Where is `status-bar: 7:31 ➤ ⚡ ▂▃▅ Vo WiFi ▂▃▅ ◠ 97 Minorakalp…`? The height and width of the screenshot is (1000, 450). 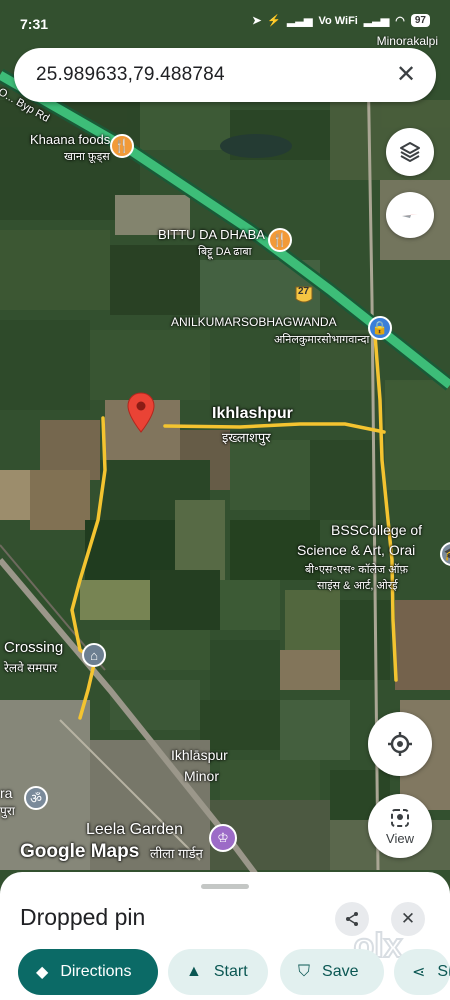
status-bar: 7:31 ➤ ⚡ ▂▃▅ Vo WiFi ▂▃▅ ◠ 97 Minorakalp… is located at coordinates (225, 24).